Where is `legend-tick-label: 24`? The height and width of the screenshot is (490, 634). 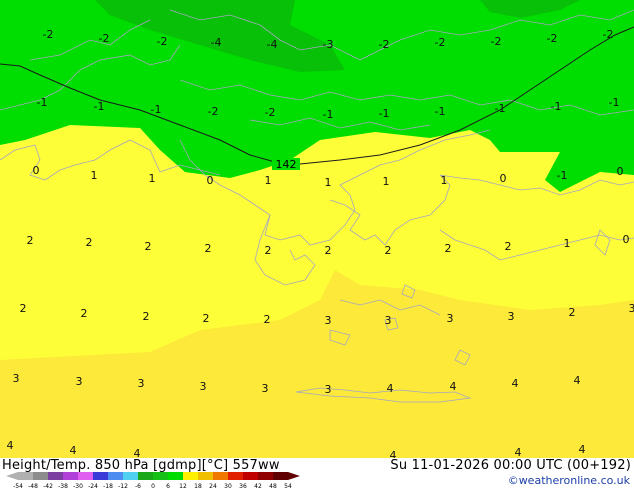
legend-tick-label: 24 is located at coordinates (213, 486).